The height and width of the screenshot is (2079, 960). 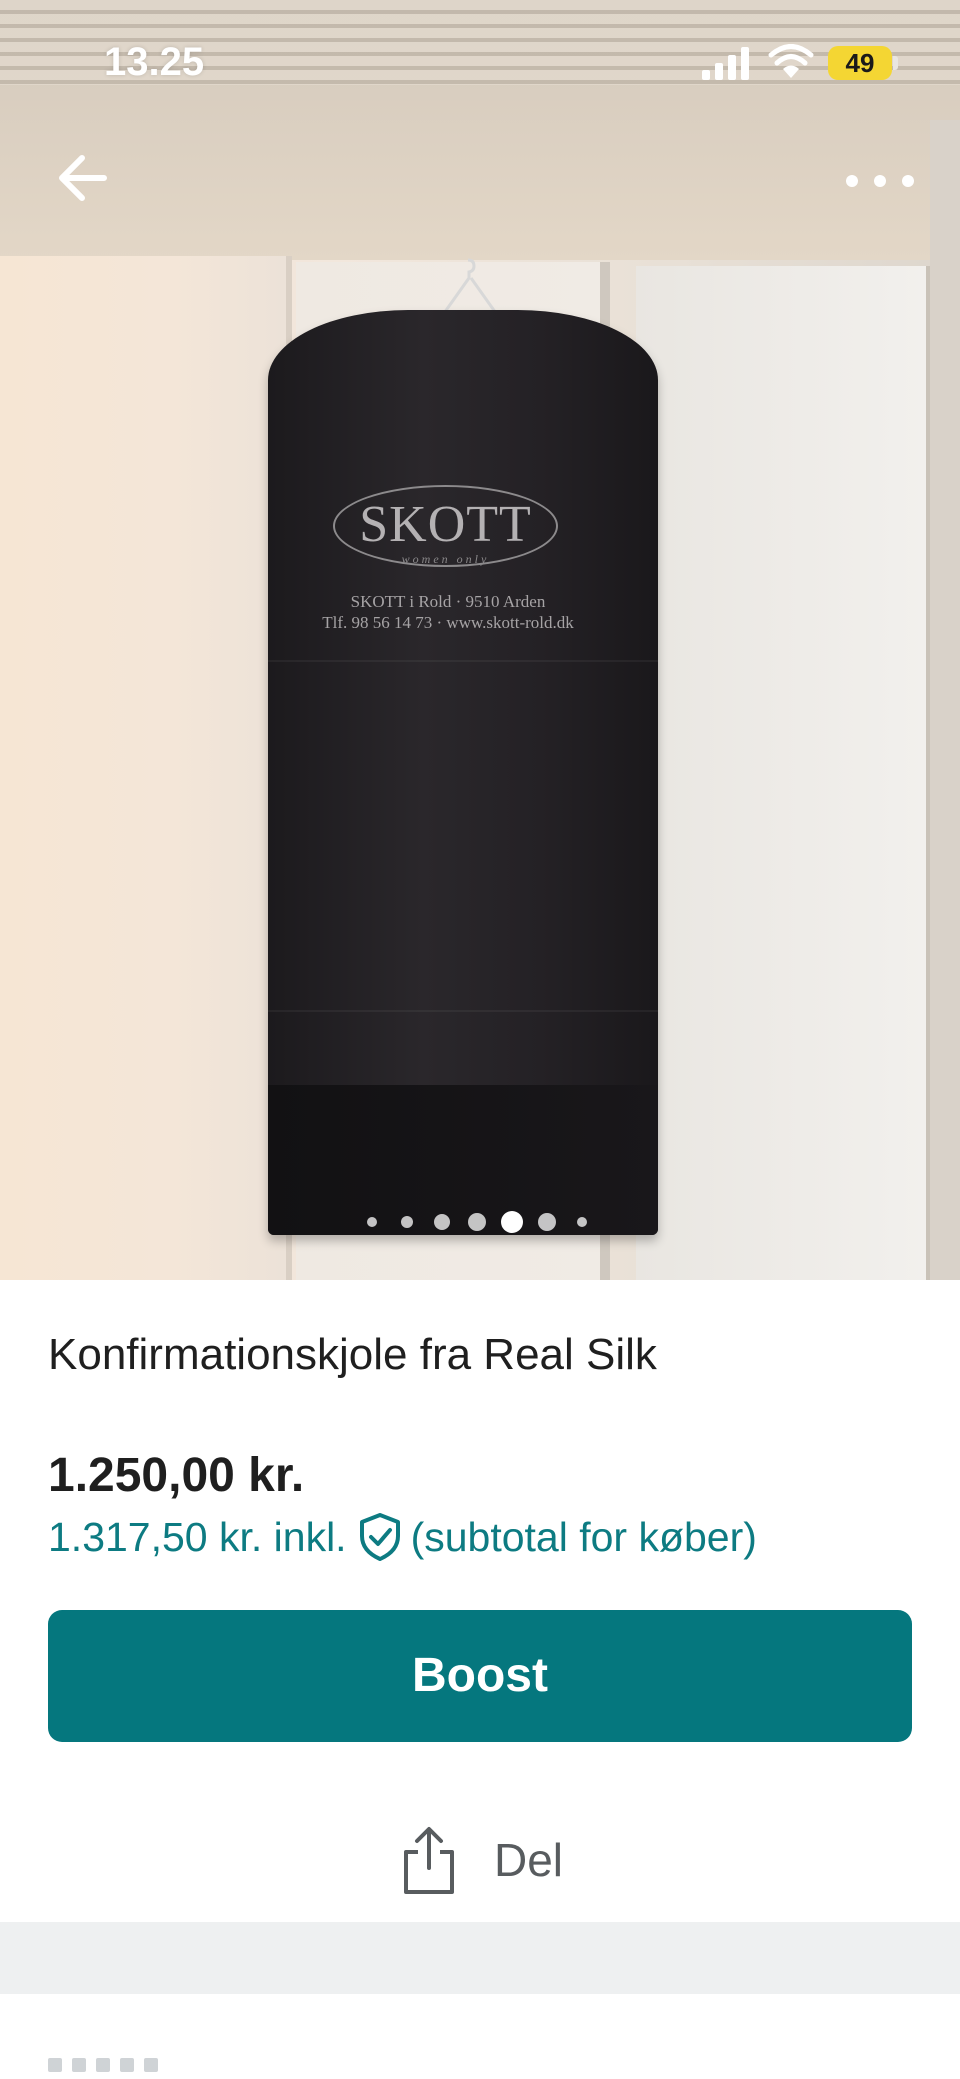 What do you see at coordinates (725, 63) in the screenshot?
I see `cellular-signal-icon` at bounding box center [725, 63].